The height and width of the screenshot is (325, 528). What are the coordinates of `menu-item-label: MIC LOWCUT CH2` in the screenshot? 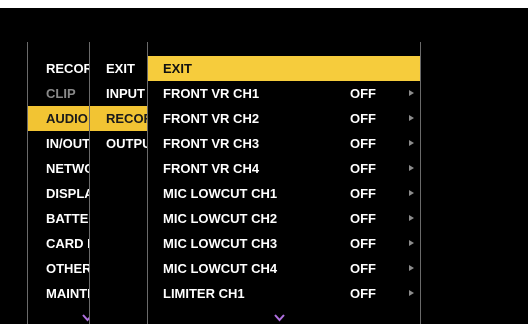 It's located at (220, 218).